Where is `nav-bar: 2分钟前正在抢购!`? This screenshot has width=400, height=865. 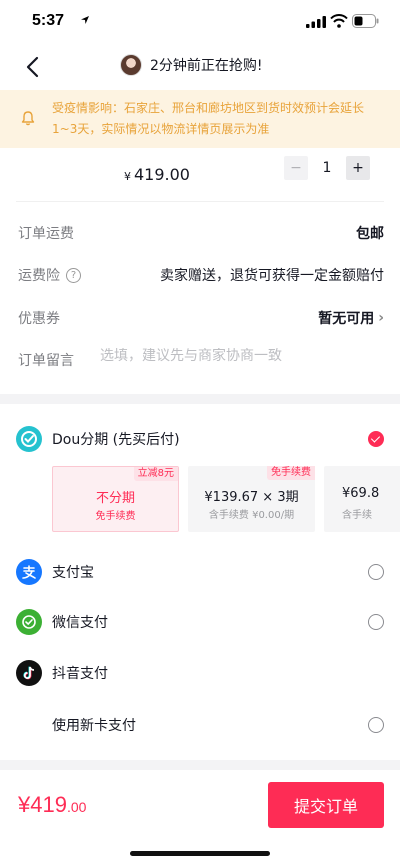 nav-bar: 2分钟前正在抢购! is located at coordinates (200, 66).